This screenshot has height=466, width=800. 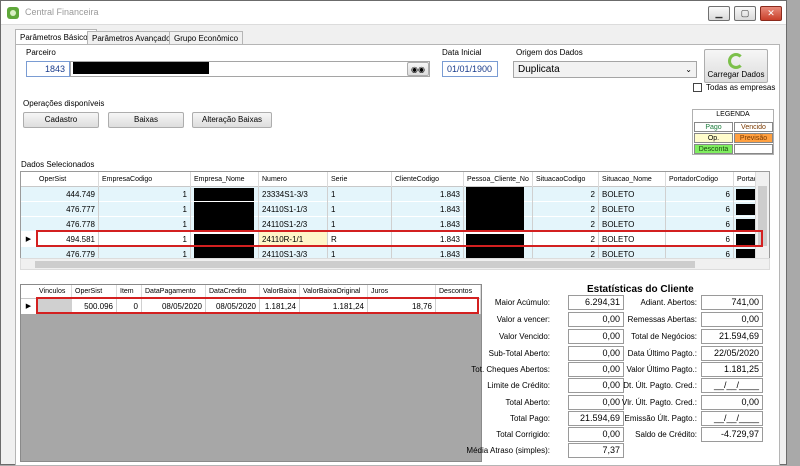 What do you see at coordinates (225, 179) in the screenshot?
I see `col-header: Empresa_Nome` at bounding box center [225, 179].